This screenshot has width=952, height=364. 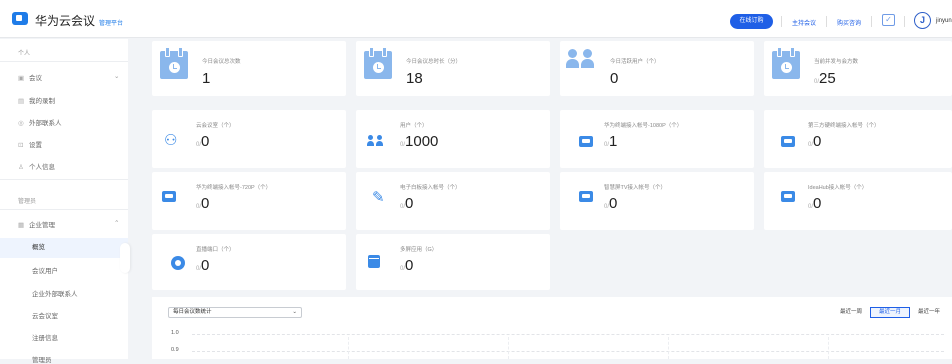 What do you see at coordinates (21, 123) in the screenshot?
I see `contacts-icon: ◎` at bounding box center [21, 123].